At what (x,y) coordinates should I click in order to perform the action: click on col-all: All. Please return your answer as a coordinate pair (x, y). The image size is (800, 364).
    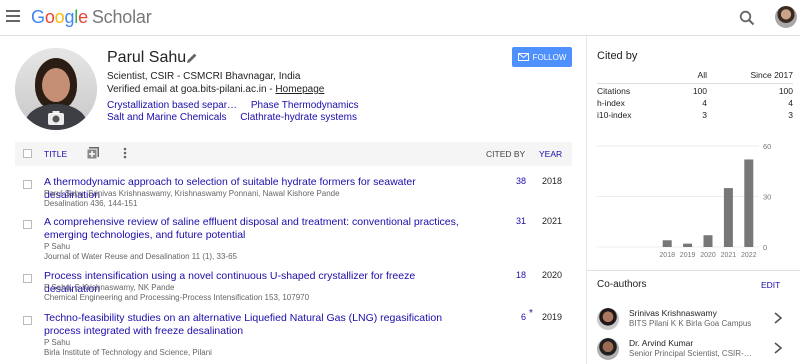
    Looking at the image, I should click on (702, 75).